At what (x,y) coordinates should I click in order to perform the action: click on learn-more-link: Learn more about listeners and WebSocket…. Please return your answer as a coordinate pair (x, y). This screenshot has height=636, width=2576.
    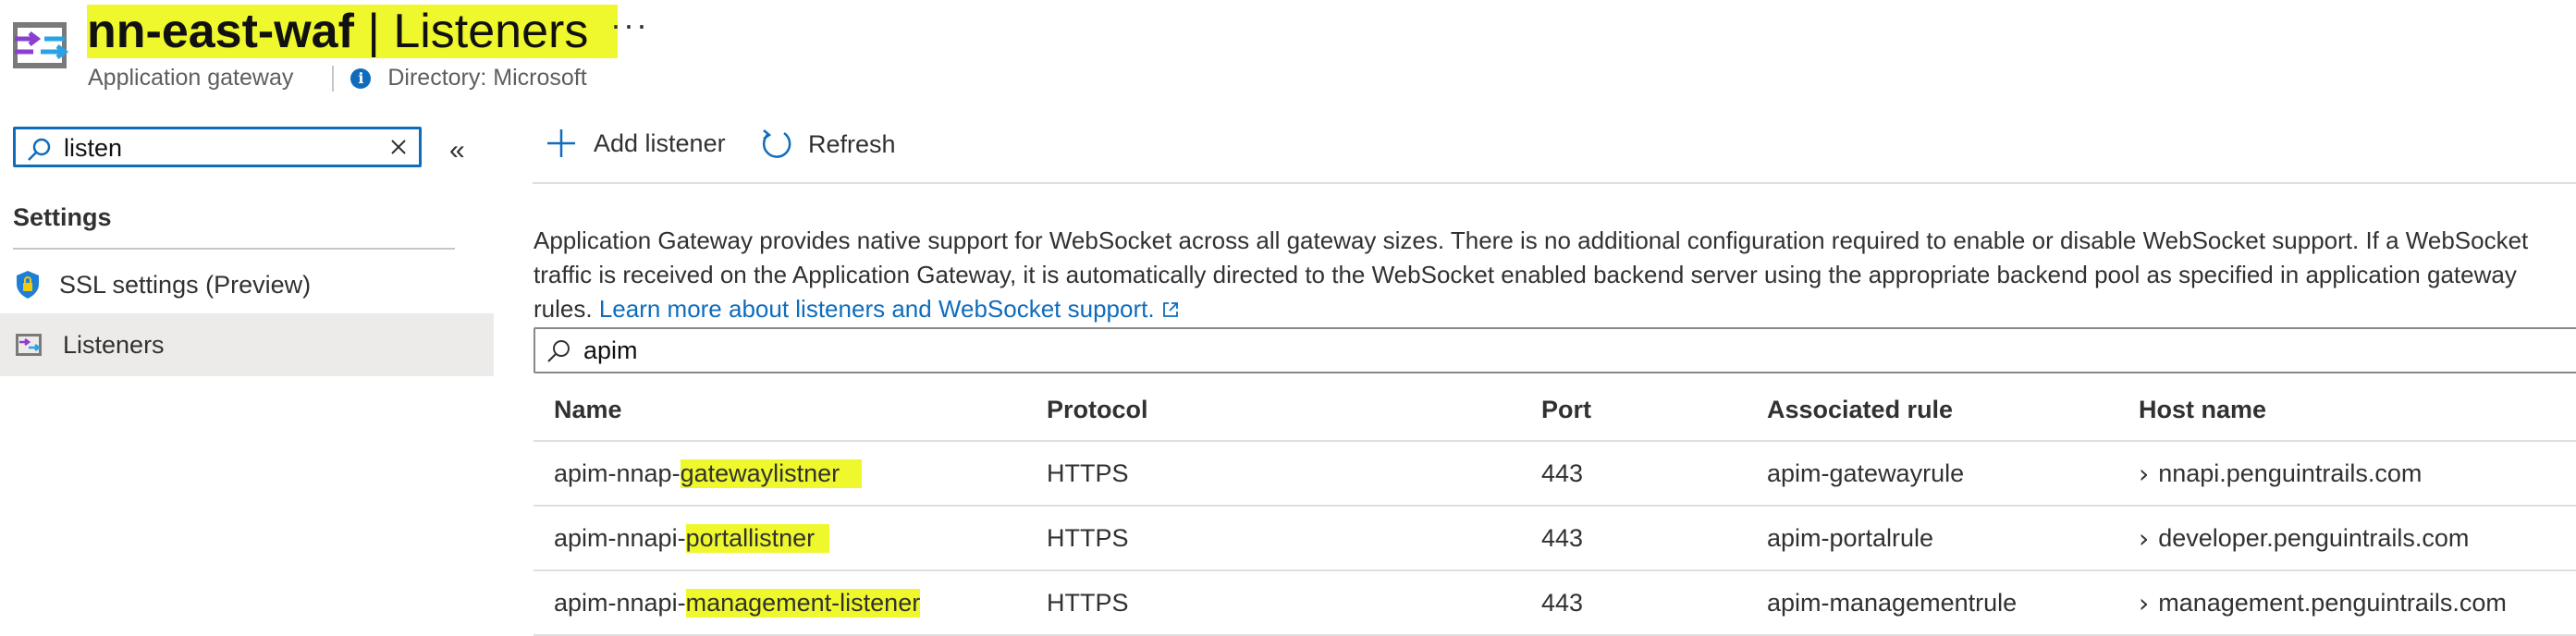
    Looking at the image, I should click on (877, 309).